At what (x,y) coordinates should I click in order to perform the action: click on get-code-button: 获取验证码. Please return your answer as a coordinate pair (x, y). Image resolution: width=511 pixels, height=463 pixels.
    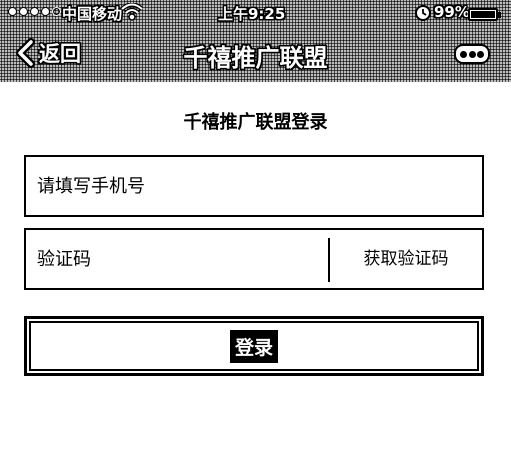
    Looking at the image, I should click on (406, 259).